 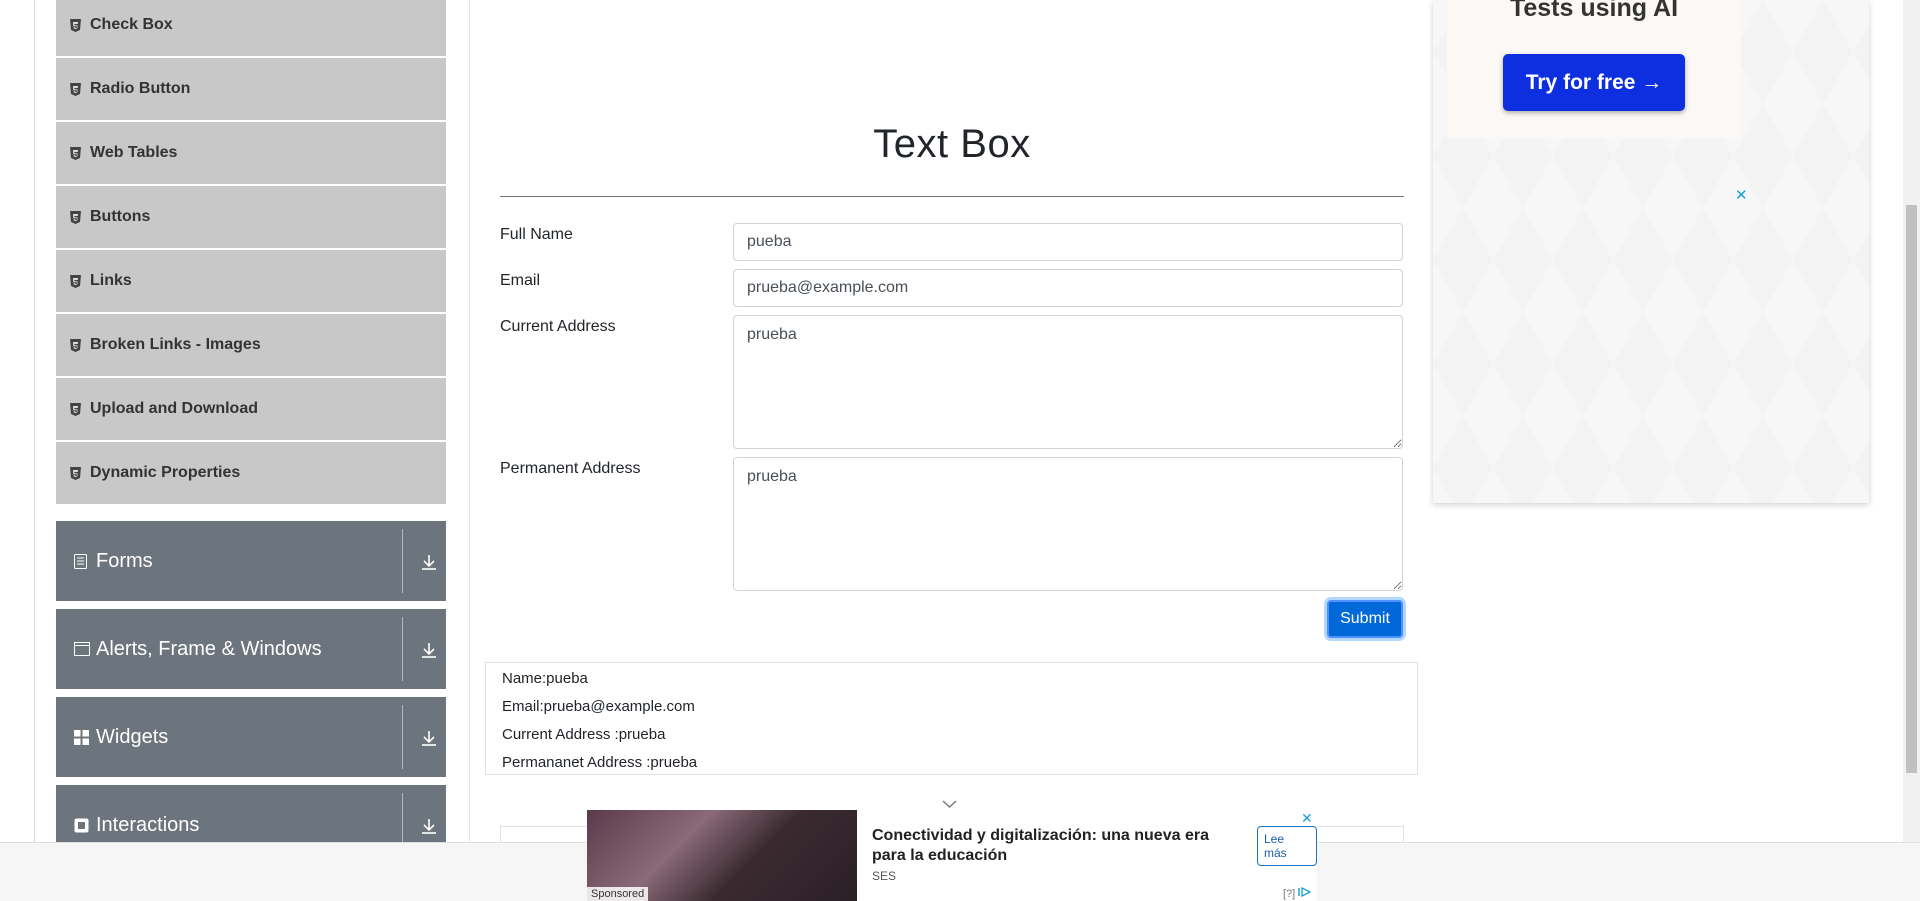 I want to click on scrollbar-thumb, so click(x=1911, y=489).